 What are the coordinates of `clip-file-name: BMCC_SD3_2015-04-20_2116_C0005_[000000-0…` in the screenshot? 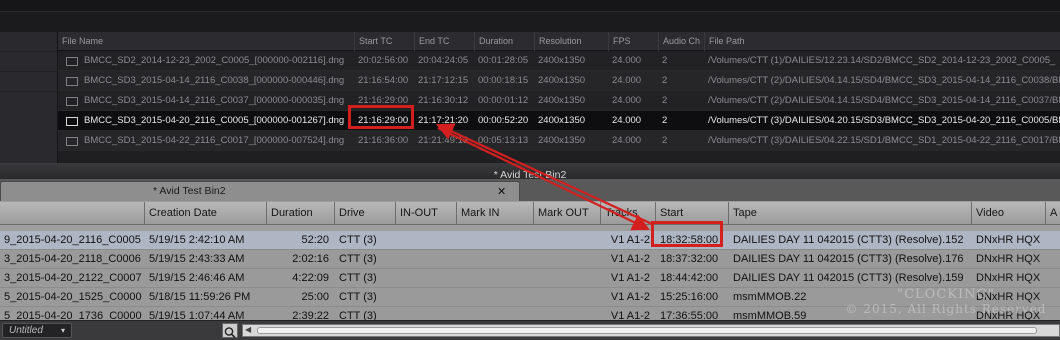 It's located at (214, 120).